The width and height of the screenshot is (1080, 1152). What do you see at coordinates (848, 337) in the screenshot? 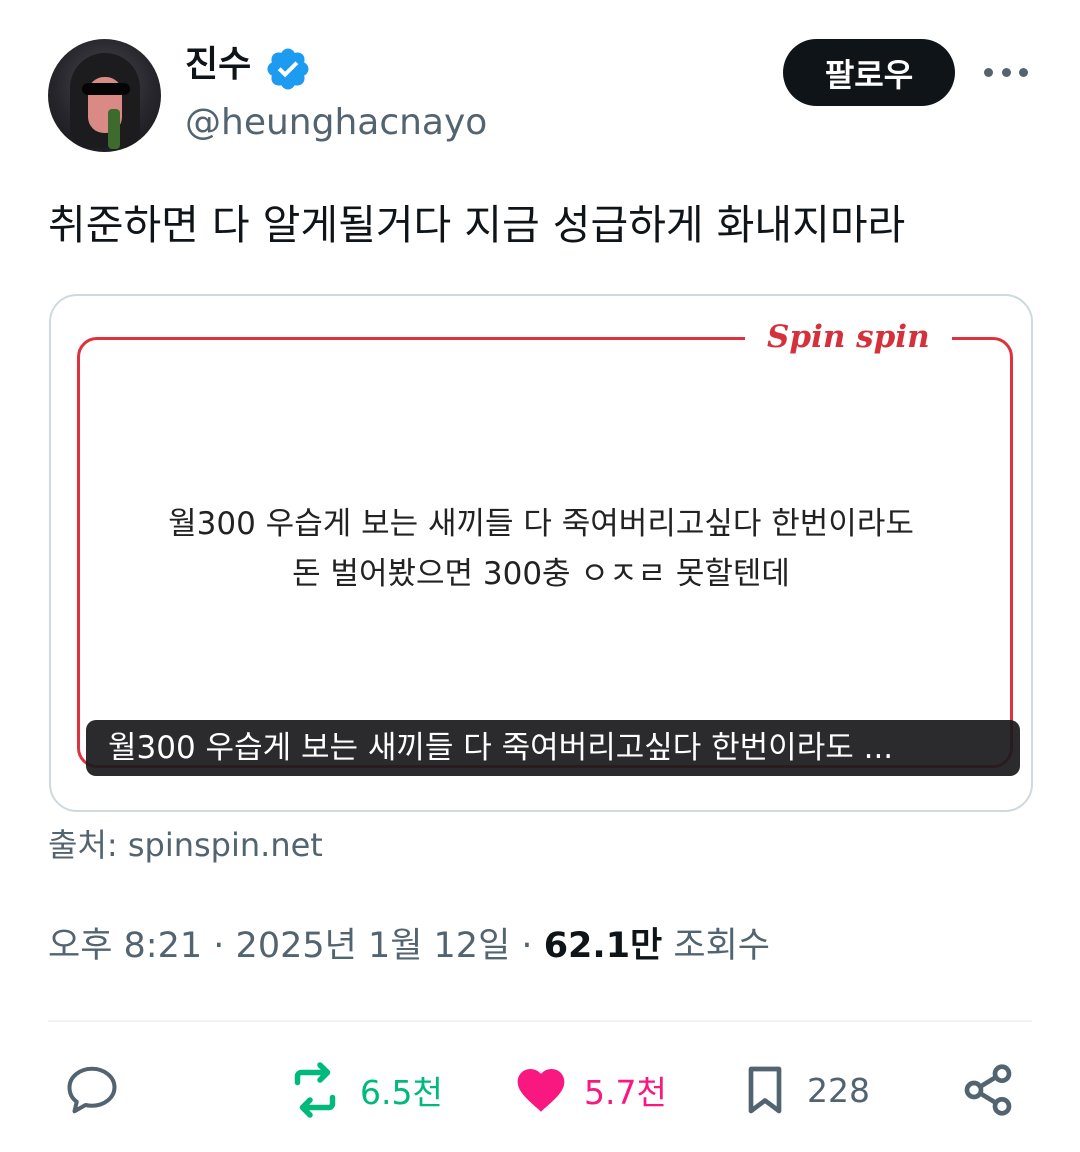
I see `brand-logo: Spin spin` at bounding box center [848, 337].